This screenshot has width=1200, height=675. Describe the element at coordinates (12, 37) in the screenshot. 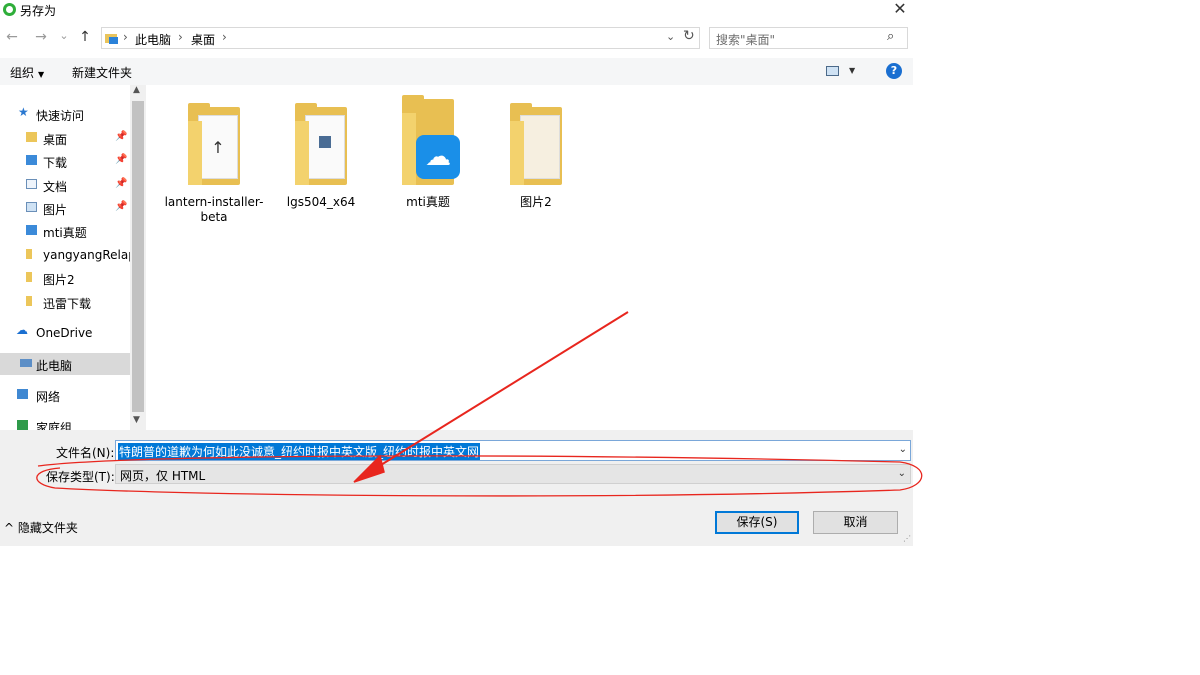

I see `back-button: ←` at that location.